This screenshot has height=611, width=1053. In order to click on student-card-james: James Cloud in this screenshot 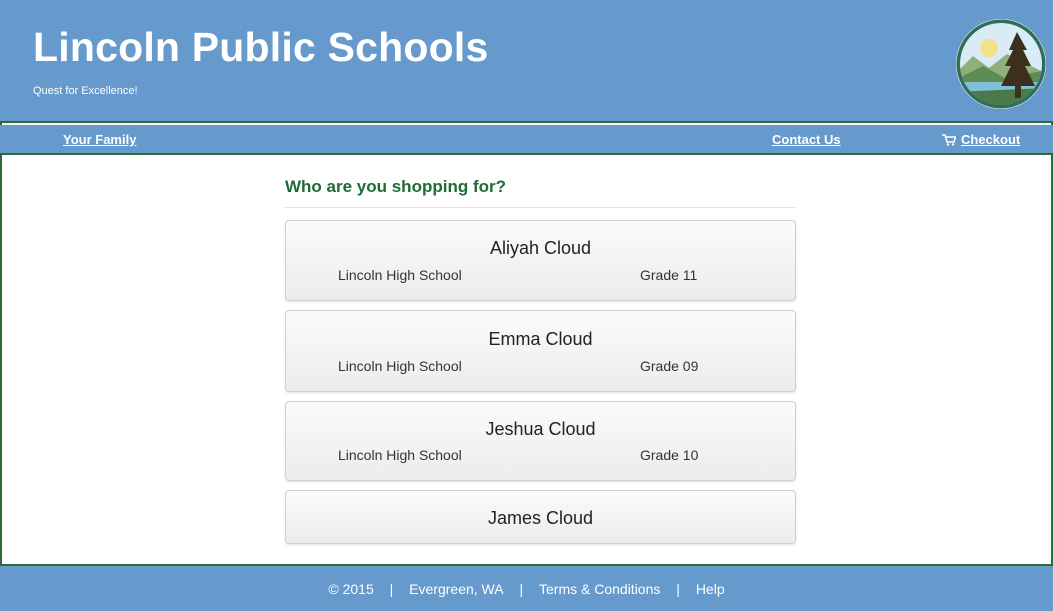, I will do `click(540, 517)`.